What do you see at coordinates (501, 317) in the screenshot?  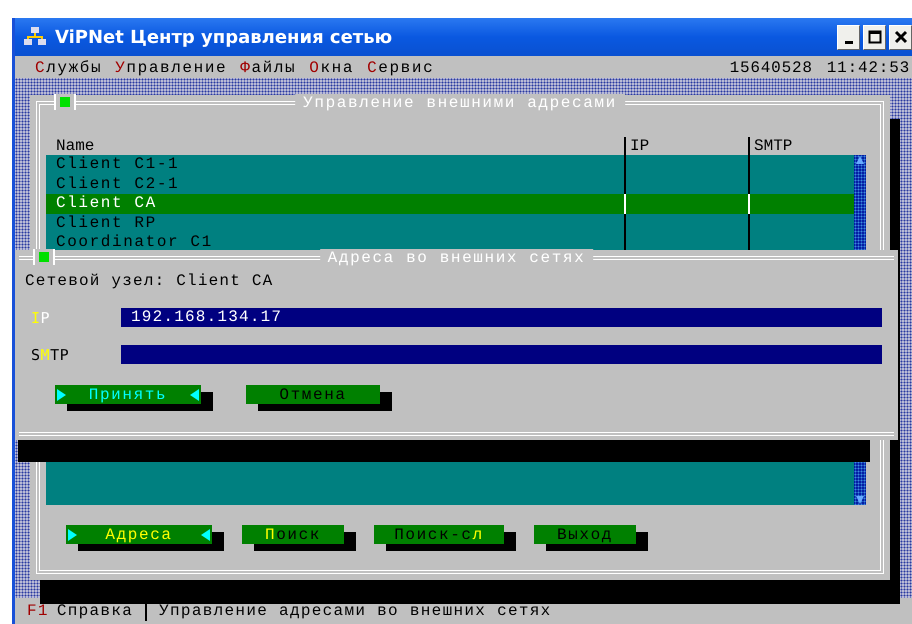 I see `input-field: 192.168.134.17` at bounding box center [501, 317].